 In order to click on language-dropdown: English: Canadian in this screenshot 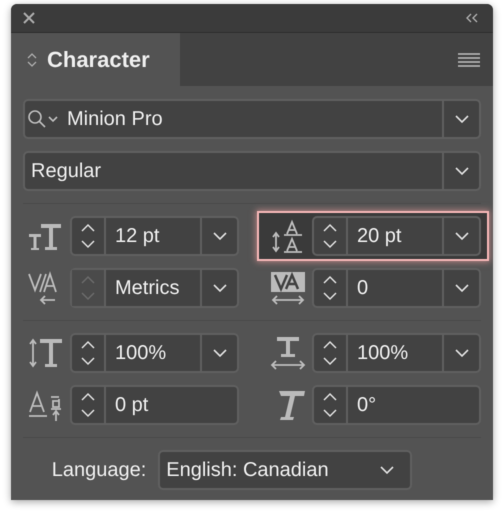, I will do `click(285, 470)`.